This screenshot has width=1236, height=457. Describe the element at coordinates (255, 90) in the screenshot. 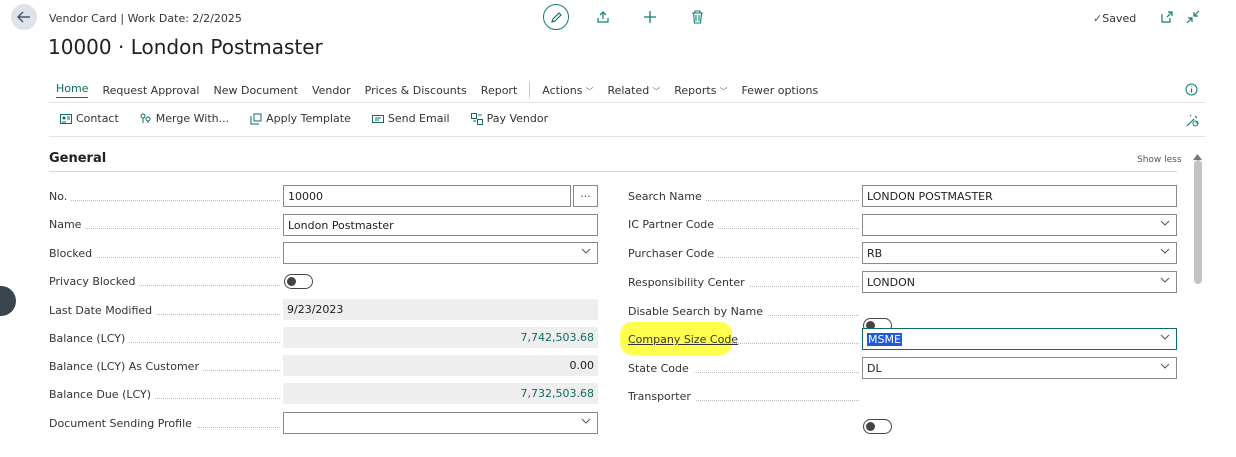

I see `tab-new-document: New Document` at that location.